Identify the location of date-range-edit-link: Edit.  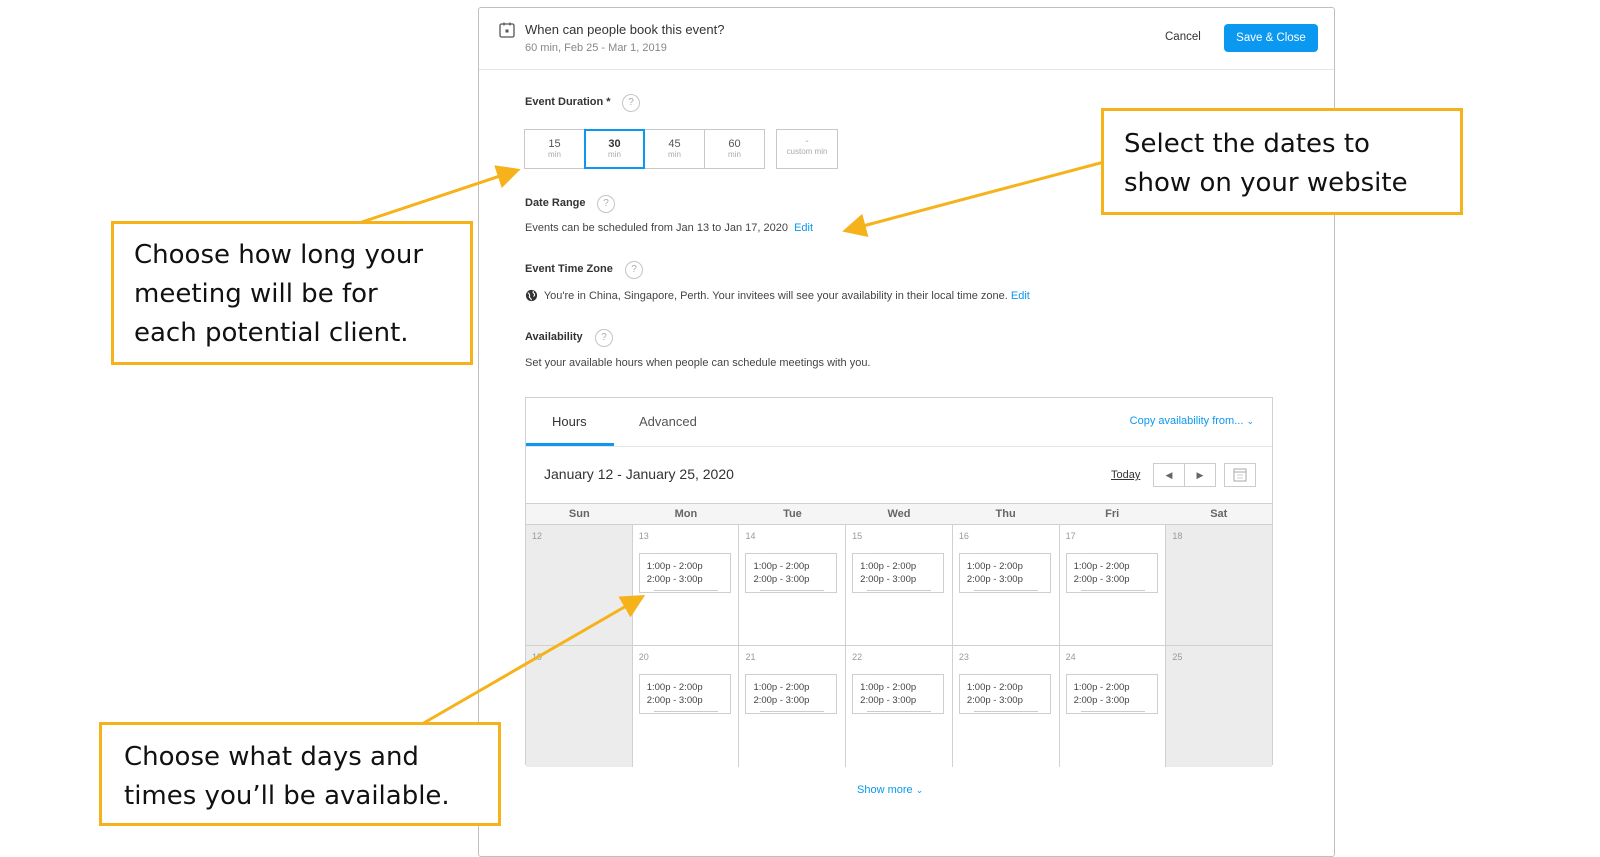
(803, 228).